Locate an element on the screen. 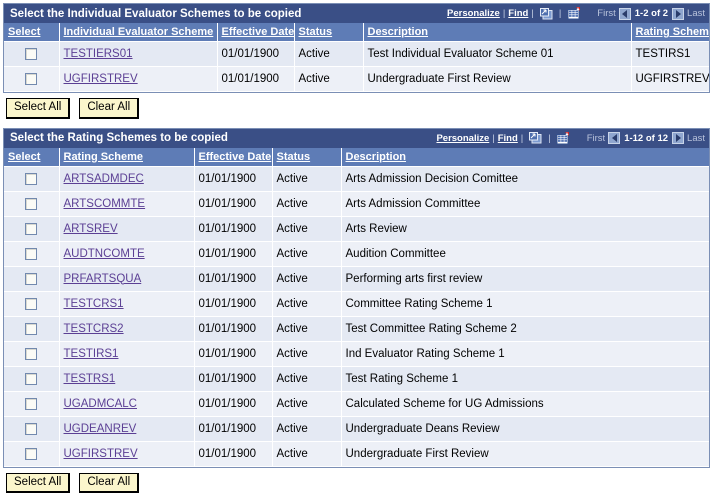 The height and width of the screenshot is (503, 717). scheme-link: PRFARTSQUA is located at coordinates (103, 279).